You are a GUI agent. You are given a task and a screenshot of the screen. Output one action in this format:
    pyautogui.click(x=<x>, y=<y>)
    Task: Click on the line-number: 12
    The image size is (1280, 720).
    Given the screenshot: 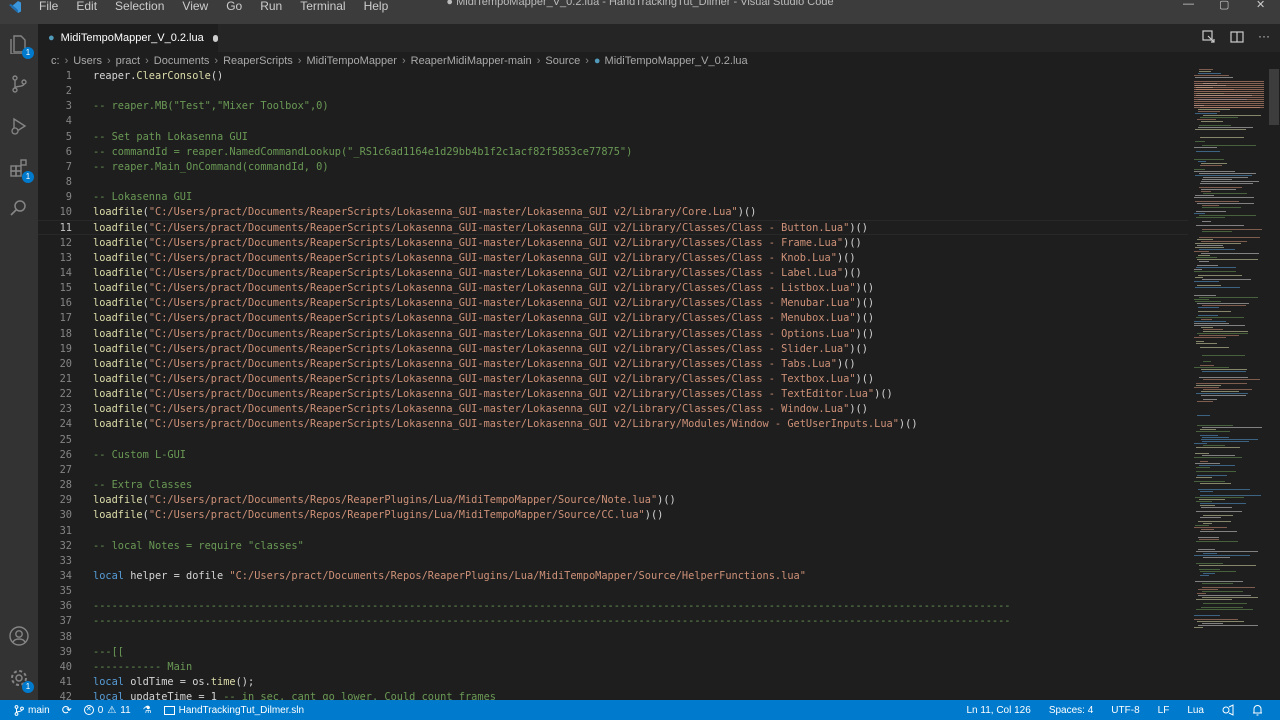 What is the action you would take?
    pyautogui.click(x=55, y=243)
    